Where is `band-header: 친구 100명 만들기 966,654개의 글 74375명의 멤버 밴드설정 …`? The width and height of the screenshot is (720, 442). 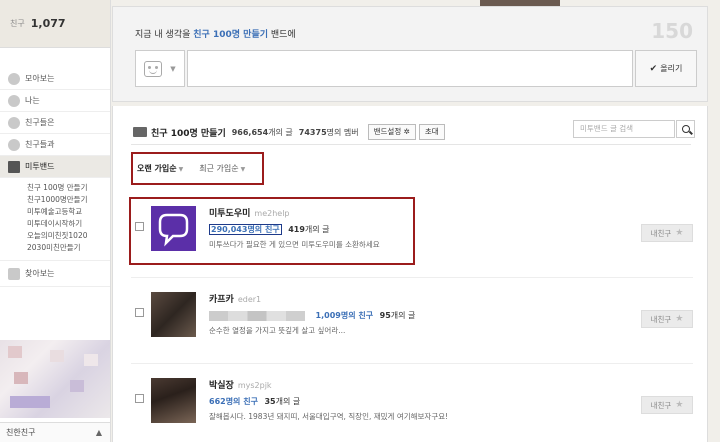 band-header: 친구 100명 만들기 966,654개의 글 74375명의 멤버 밴드설정 … is located at coordinates (289, 132).